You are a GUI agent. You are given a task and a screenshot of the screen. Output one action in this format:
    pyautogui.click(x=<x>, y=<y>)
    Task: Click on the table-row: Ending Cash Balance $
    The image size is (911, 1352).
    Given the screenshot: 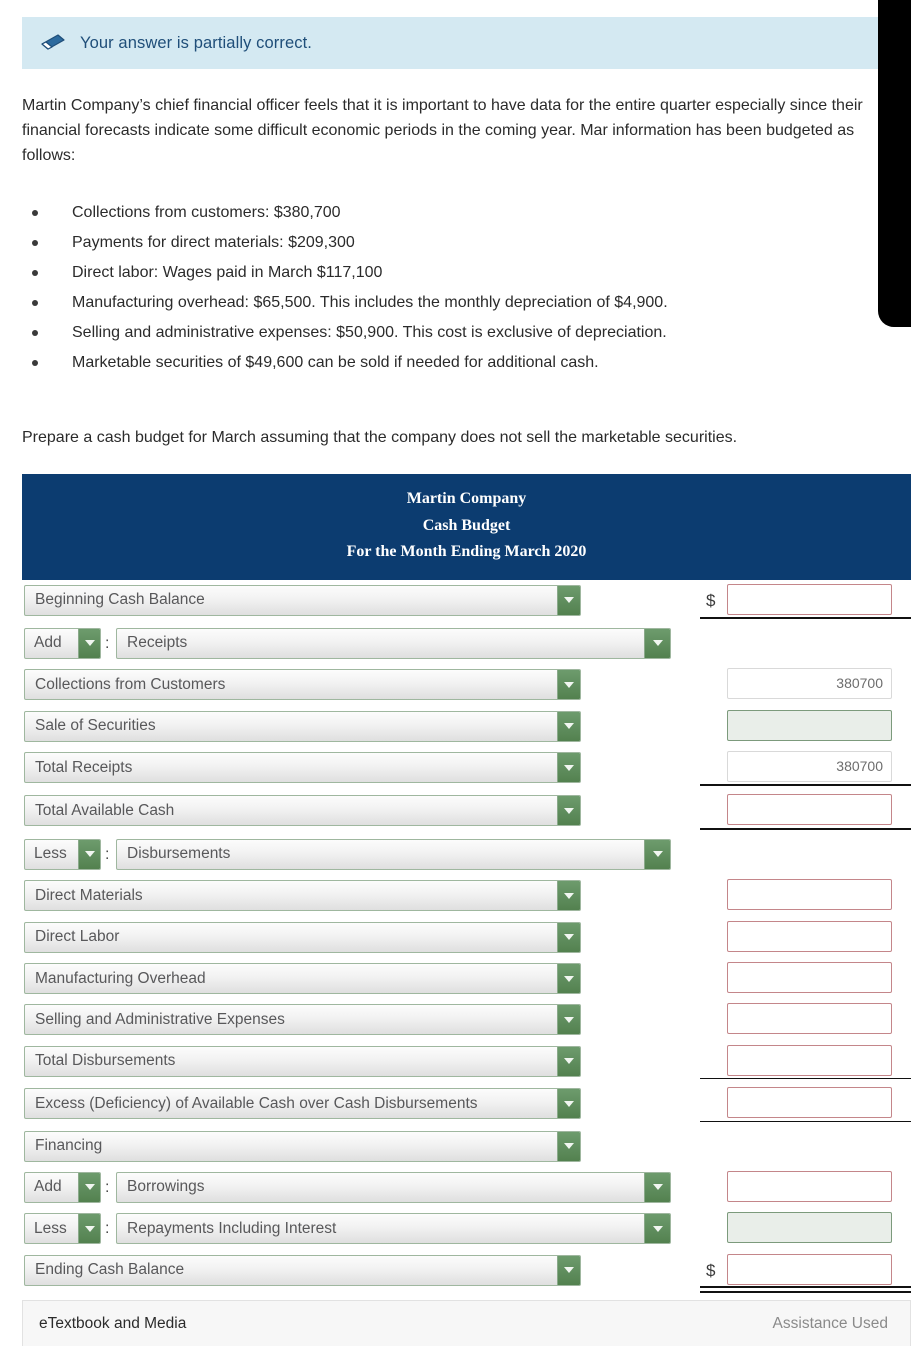 What is the action you would take?
    pyautogui.click(x=455, y=1270)
    